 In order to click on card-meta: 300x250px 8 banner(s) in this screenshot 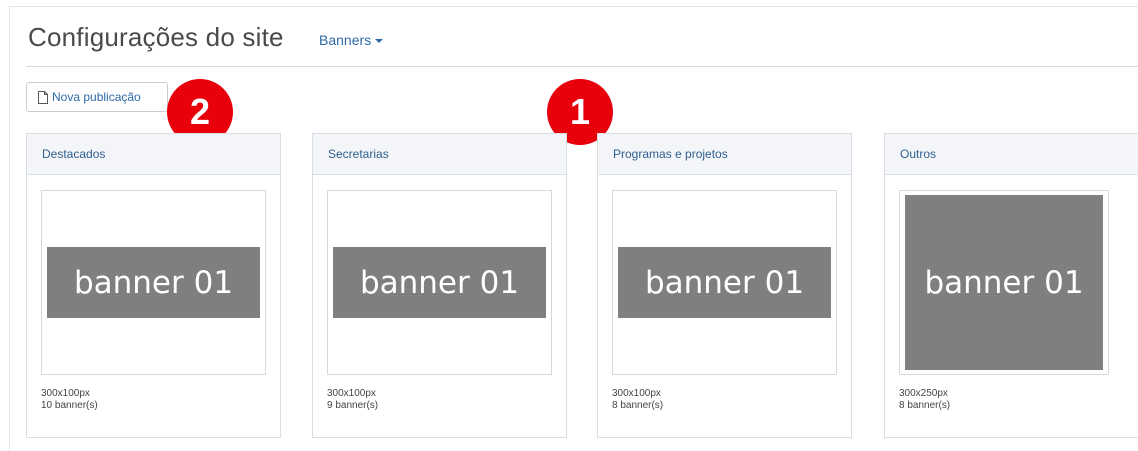, I will do `click(924, 400)`.